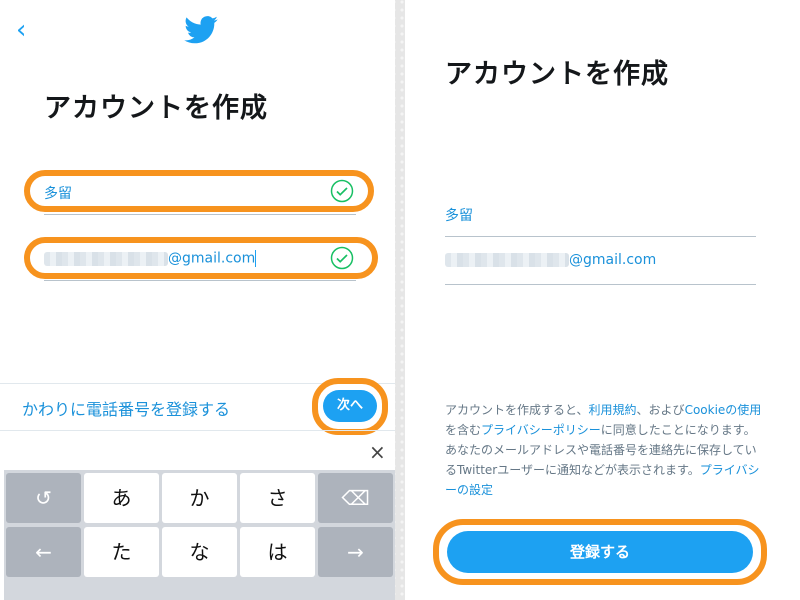 This screenshot has height=600, width=800. I want to click on key-sa: さ, so click(277, 498).